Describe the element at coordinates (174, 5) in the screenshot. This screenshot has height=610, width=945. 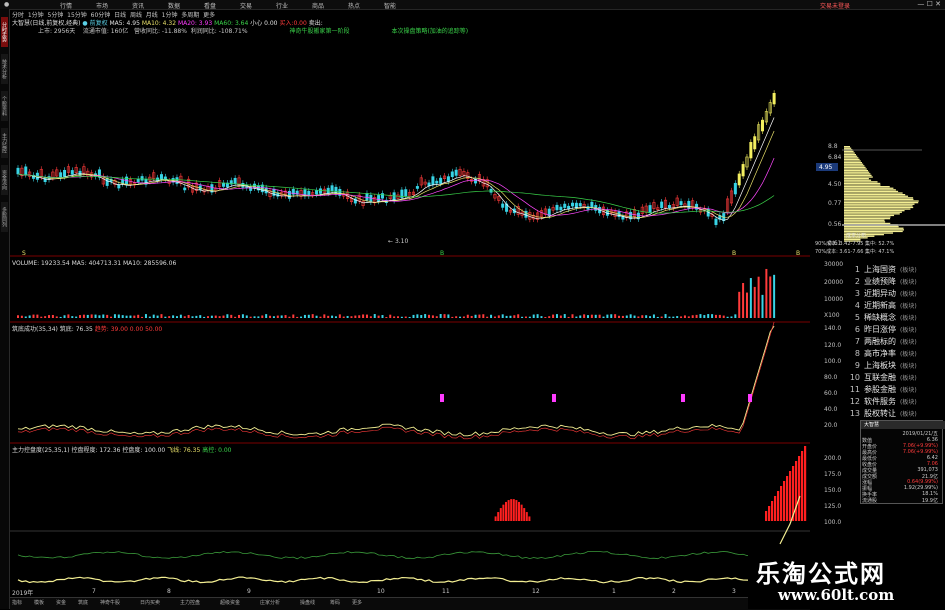
I see `menu-item-data: 数据` at that location.